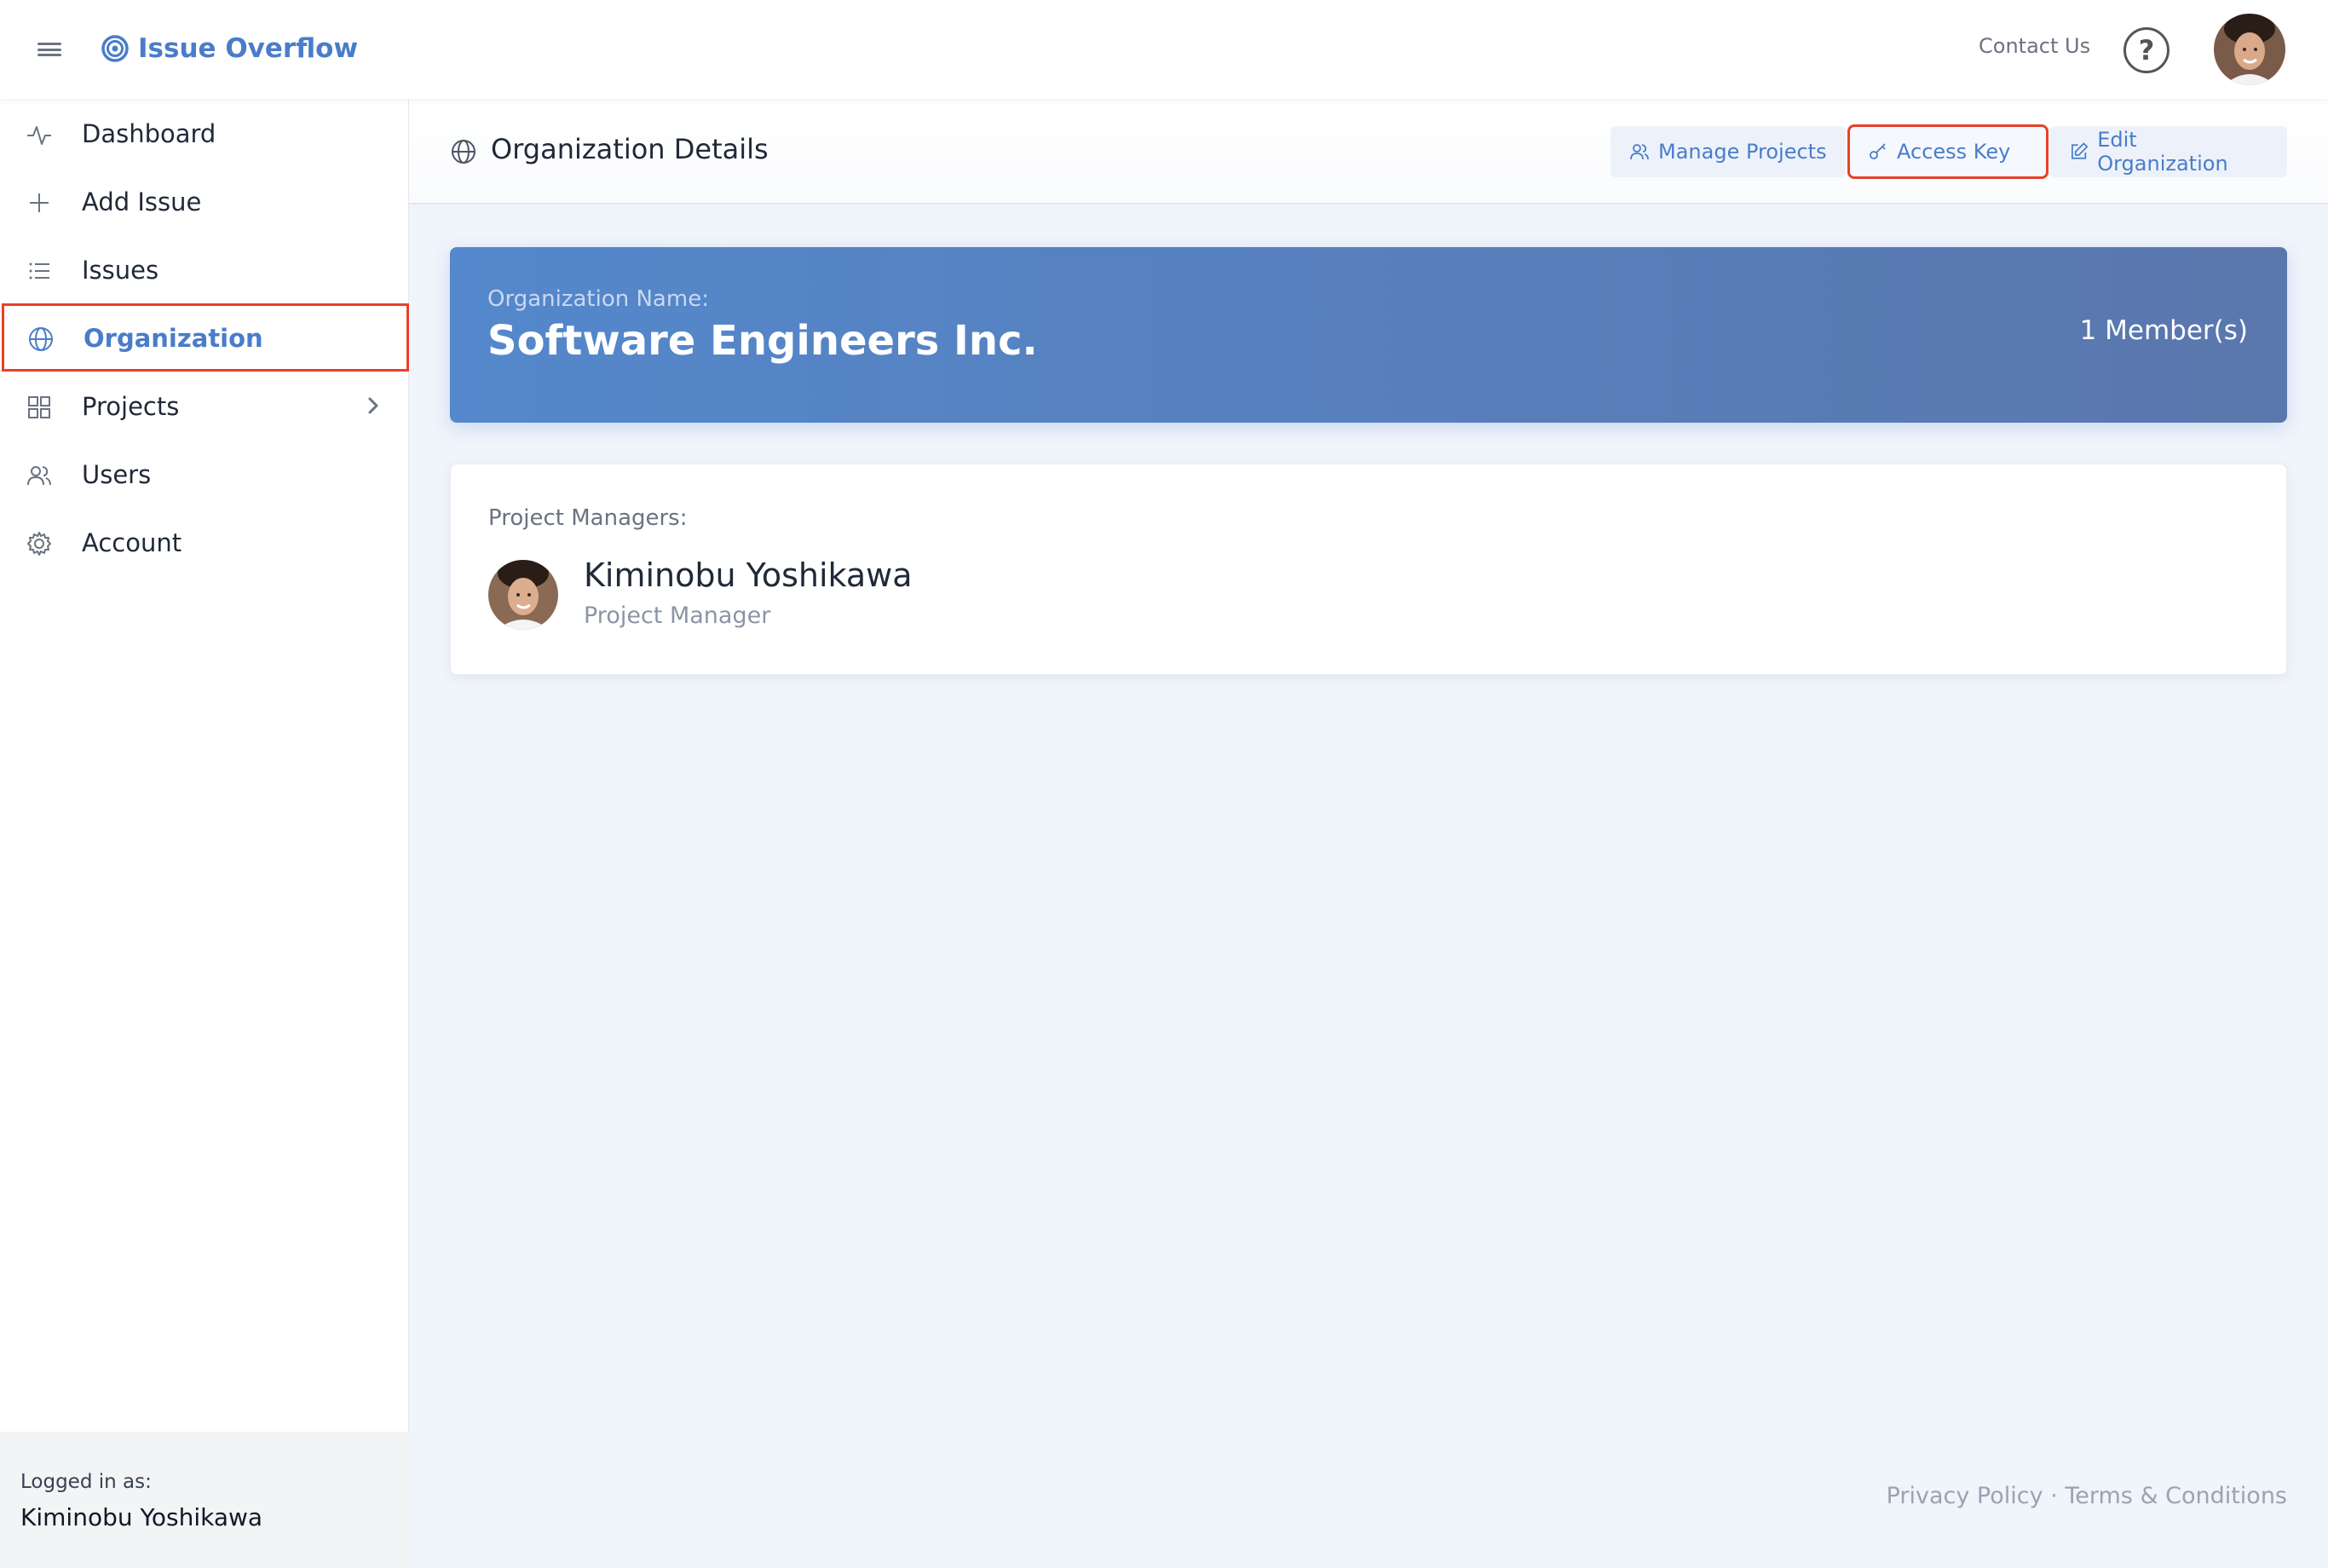 Image resolution: width=2328 pixels, height=1568 pixels. Describe the element at coordinates (748, 575) in the screenshot. I see `project-manager-name: Kiminobu Yoshikawa` at that location.